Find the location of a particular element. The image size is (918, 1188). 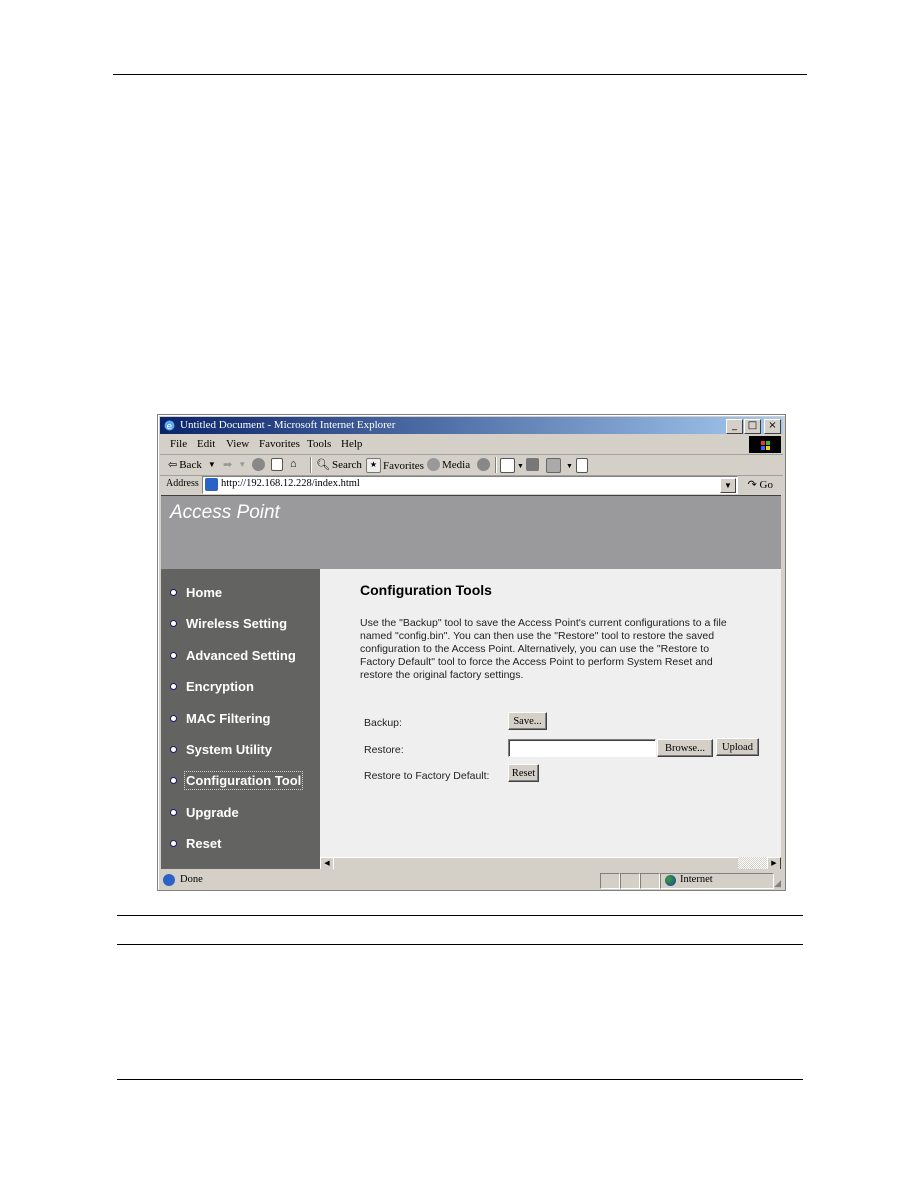

refresh-button is located at coordinates (277, 464).